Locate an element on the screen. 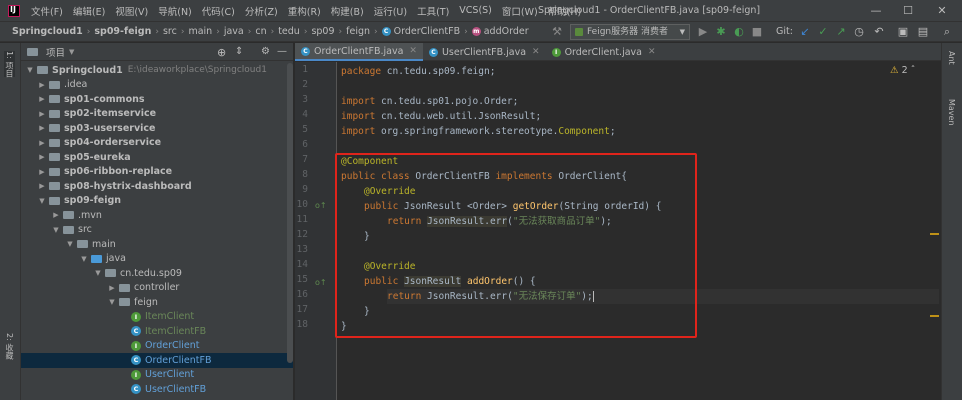  breadcrumb-java: java is located at coordinates (234, 31).